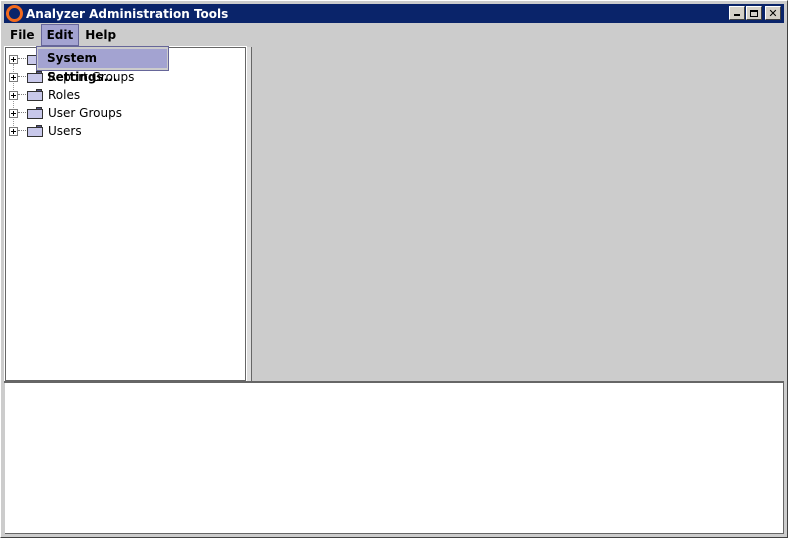  Describe the element at coordinates (60, 35) in the screenshot. I see `menu-edit: Edit` at that location.